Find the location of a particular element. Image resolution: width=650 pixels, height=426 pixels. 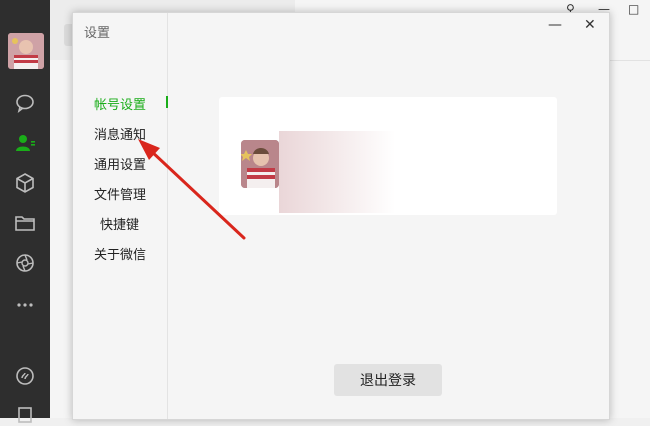

logout-button: 退出登录 is located at coordinates (388, 380).